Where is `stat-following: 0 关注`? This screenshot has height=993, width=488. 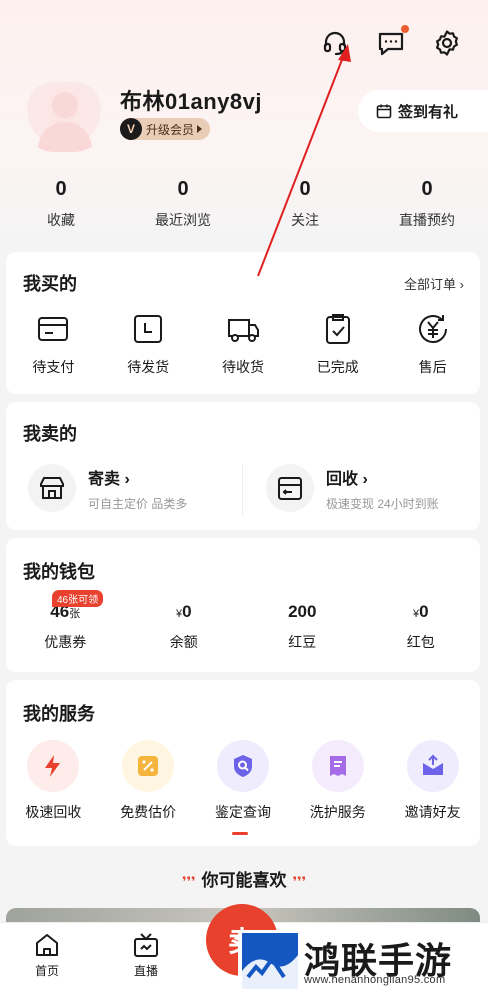 stat-following: 0 关注 is located at coordinates (305, 204).